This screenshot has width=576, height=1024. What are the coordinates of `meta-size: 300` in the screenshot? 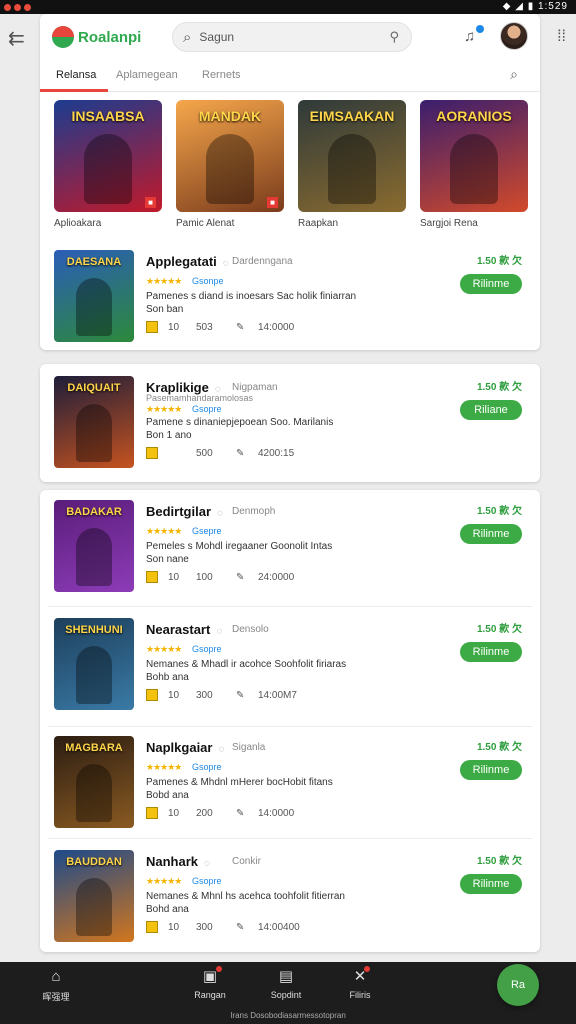 It's located at (204, 695).